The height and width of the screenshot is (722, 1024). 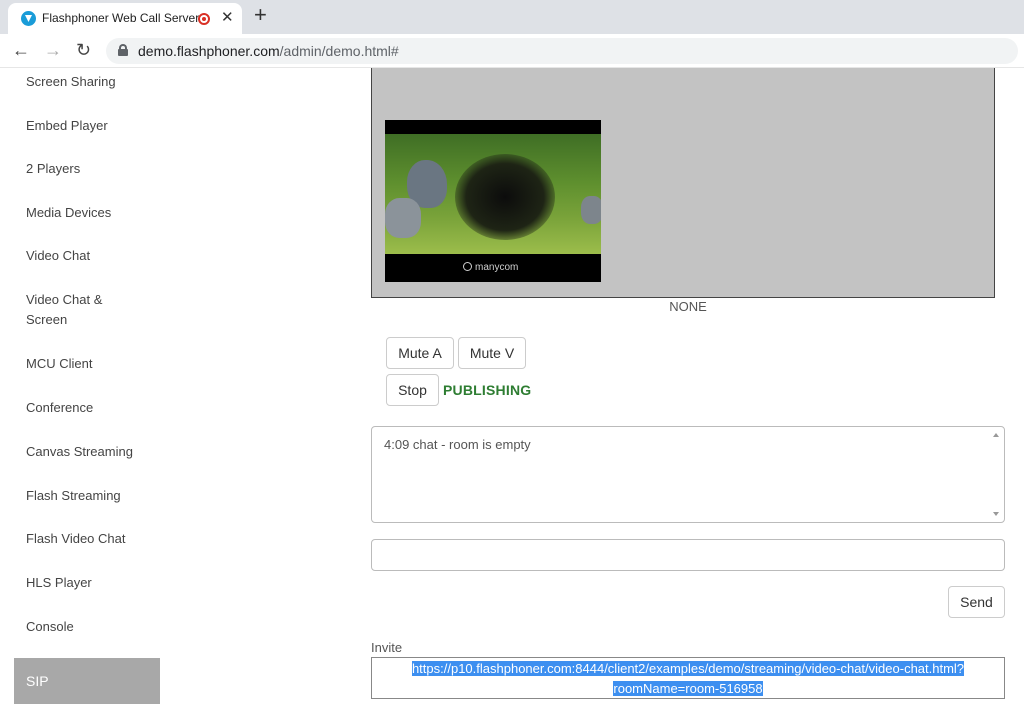 I want to click on tab-close-icon: ✕, so click(x=227, y=17).